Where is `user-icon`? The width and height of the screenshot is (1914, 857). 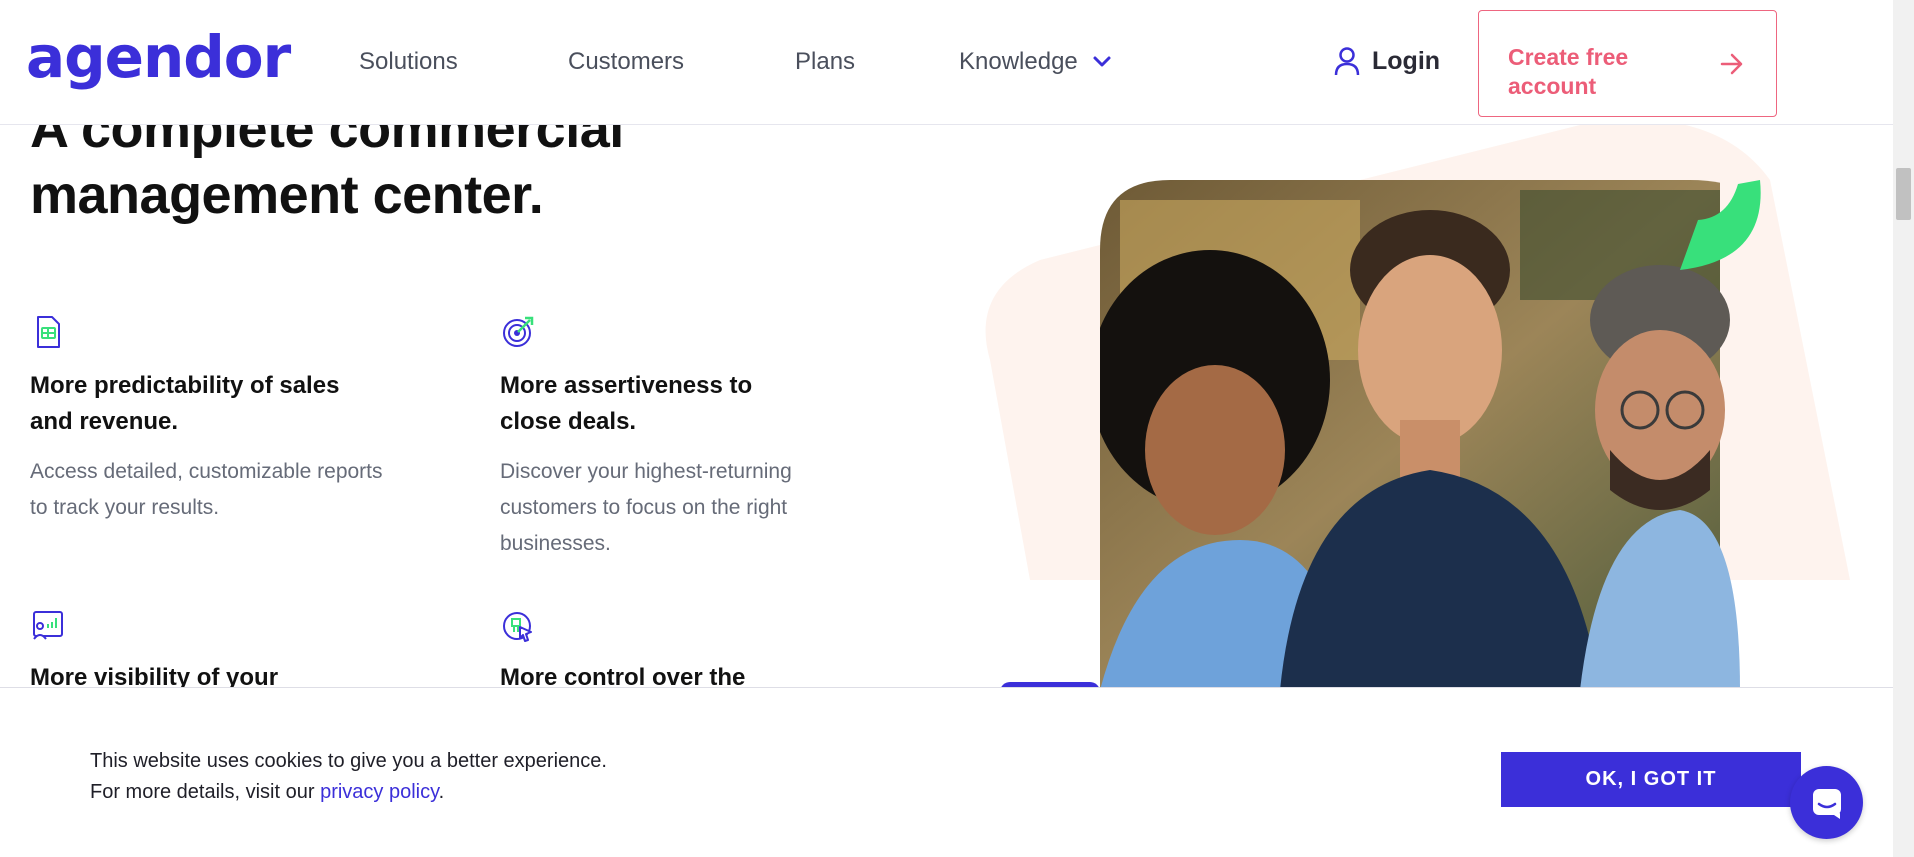 user-icon is located at coordinates (1347, 61).